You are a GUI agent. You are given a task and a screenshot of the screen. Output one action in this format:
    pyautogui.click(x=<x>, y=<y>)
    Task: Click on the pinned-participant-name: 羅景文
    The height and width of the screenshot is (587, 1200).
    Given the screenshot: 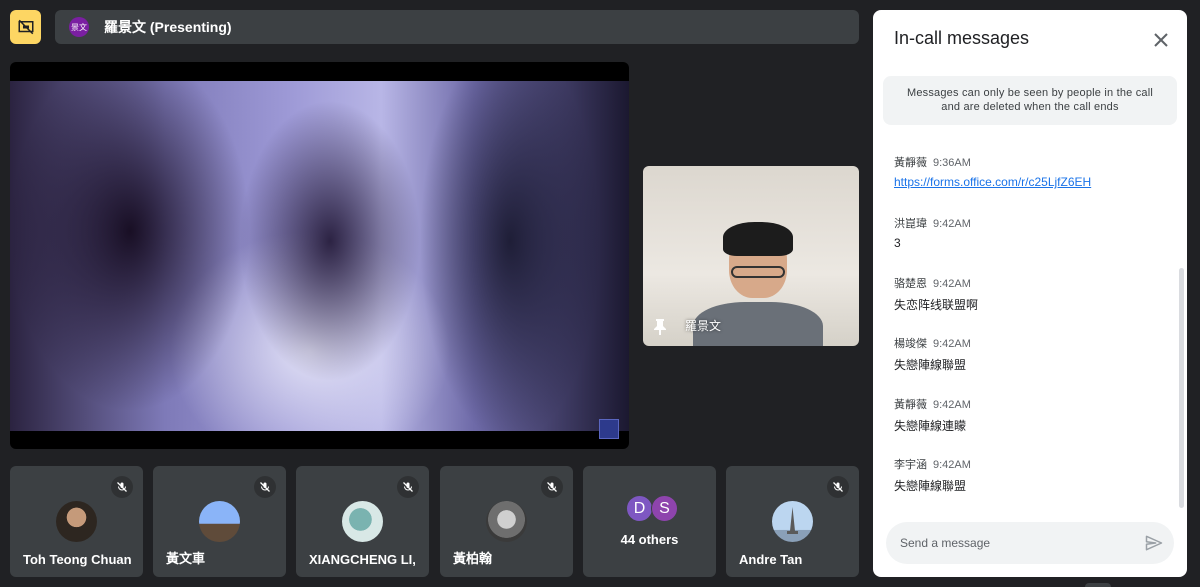 What is the action you would take?
    pyautogui.click(x=703, y=326)
    